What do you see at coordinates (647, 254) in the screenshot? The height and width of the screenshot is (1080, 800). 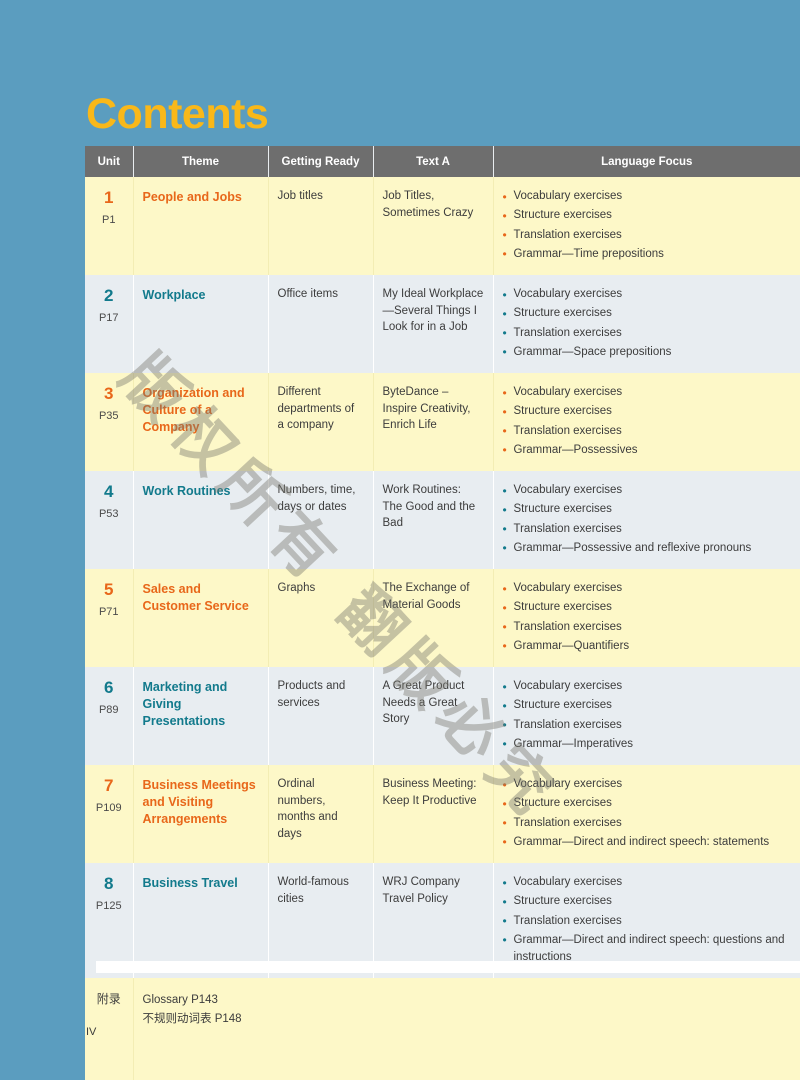 I see `list-item: Grammar—Time prepositions` at bounding box center [647, 254].